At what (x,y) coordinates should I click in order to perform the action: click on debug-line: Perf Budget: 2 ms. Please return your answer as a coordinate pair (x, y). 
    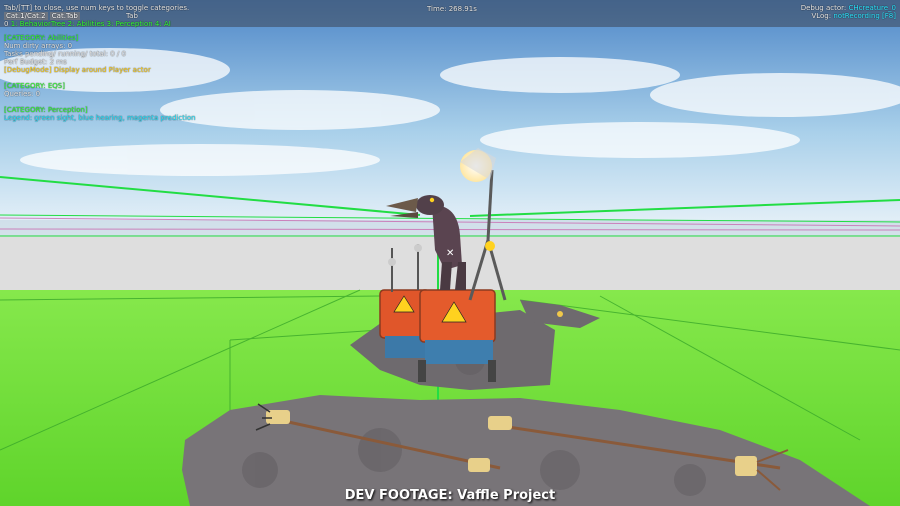
    Looking at the image, I should click on (35, 62).